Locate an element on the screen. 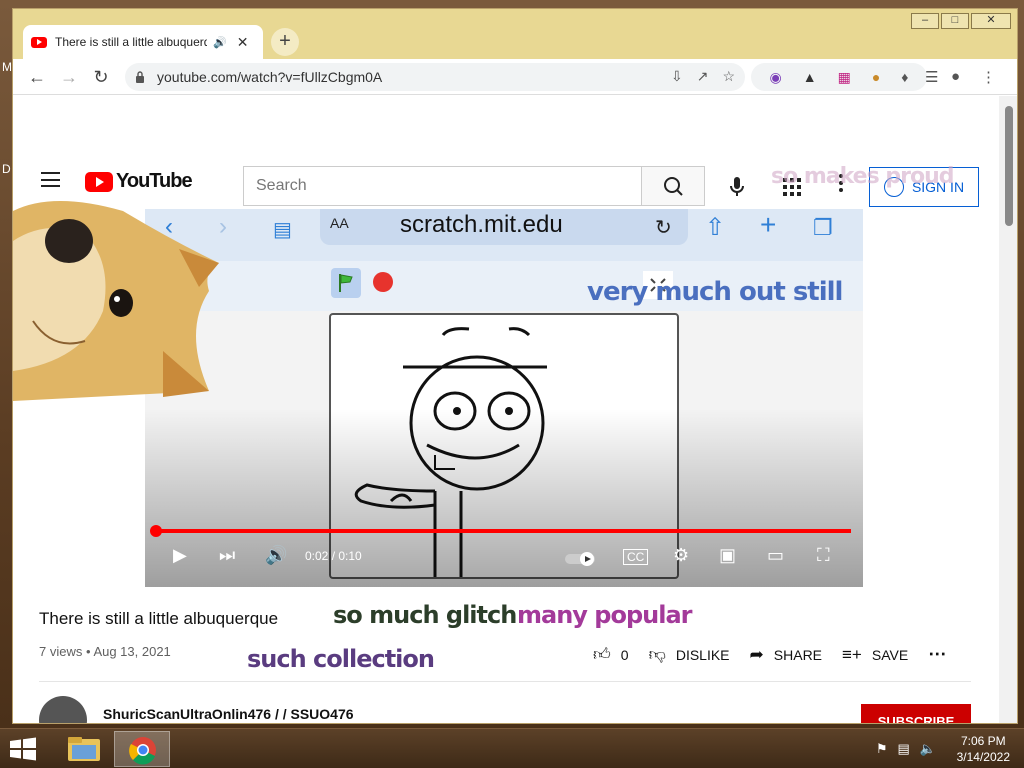 Image resolution: width=1024 pixels, height=768 pixels. divider is located at coordinates (505, 681).